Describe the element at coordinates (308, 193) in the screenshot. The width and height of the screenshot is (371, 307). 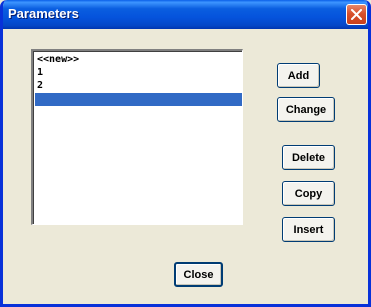
I see `copy-button: Copy` at that location.